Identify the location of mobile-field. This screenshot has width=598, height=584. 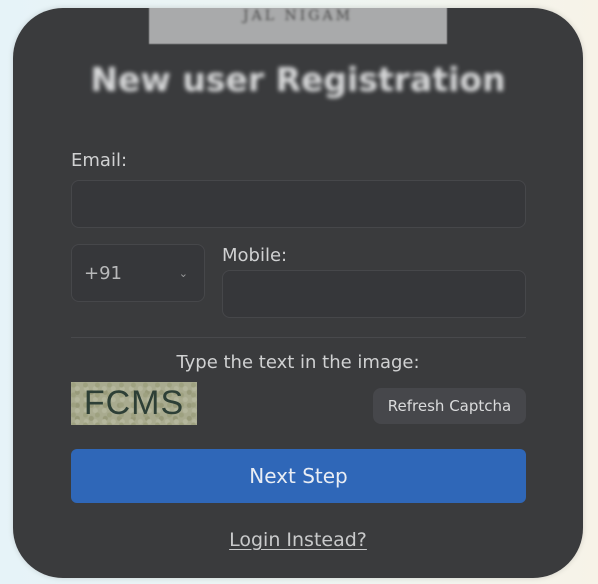
(374, 294).